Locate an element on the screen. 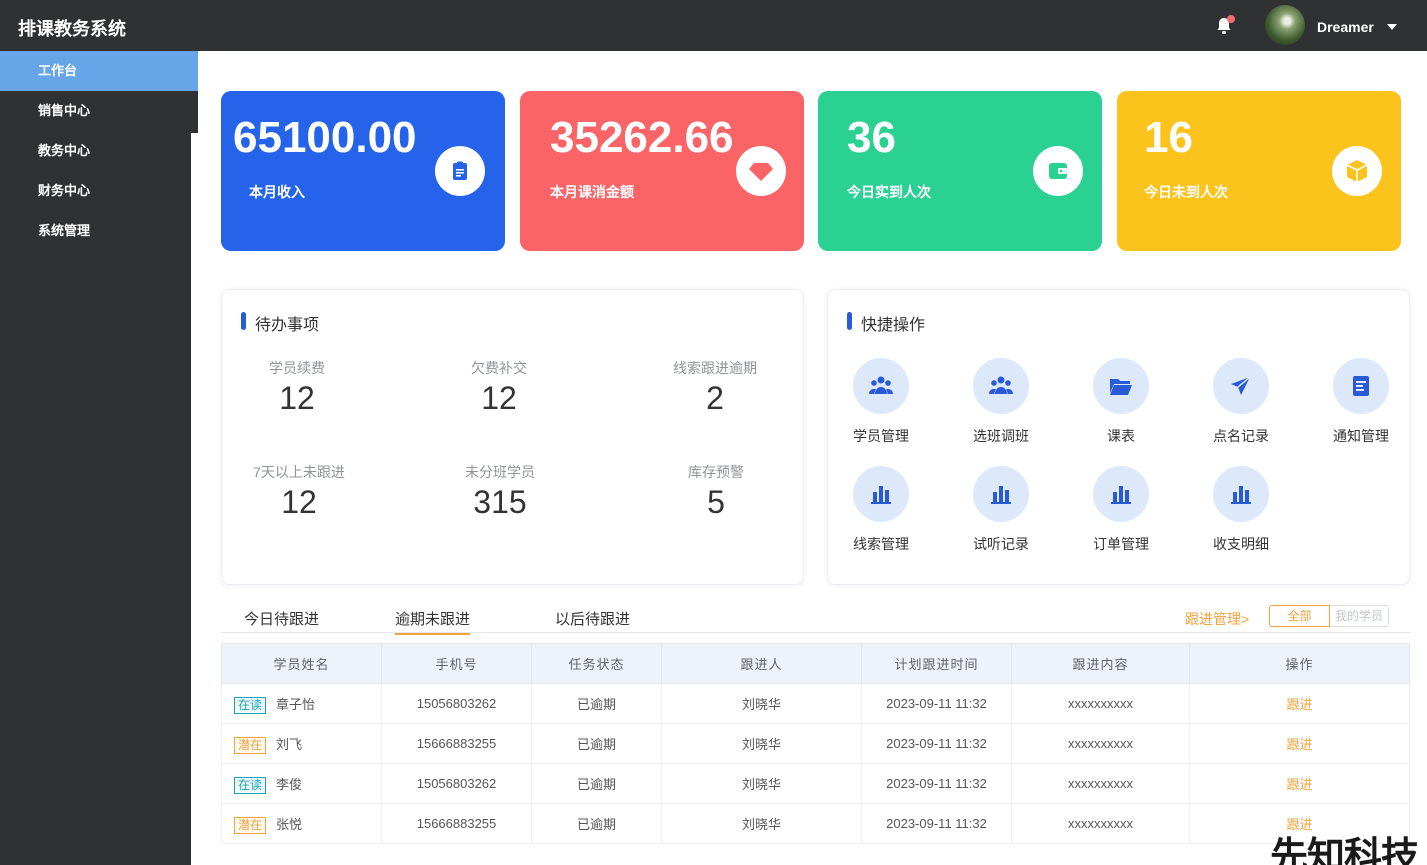 Image resolution: width=1427 pixels, height=865 pixels. quick-action-label: 通知管理 is located at coordinates (1361, 436).